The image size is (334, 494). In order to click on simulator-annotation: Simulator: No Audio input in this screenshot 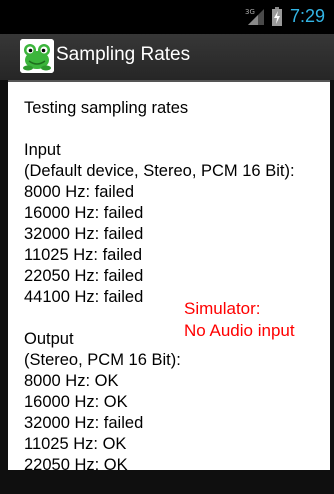, I will do `click(239, 320)`.